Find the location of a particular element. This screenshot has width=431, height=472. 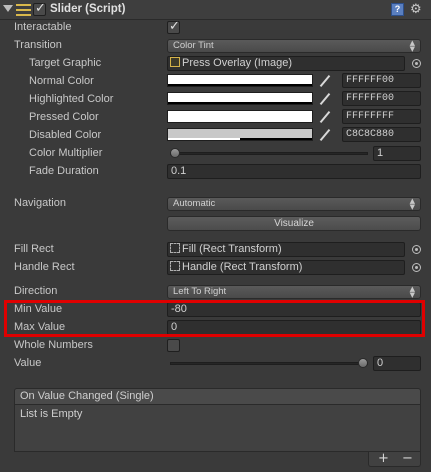

value-label: Value is located at coordinates (28, 363).